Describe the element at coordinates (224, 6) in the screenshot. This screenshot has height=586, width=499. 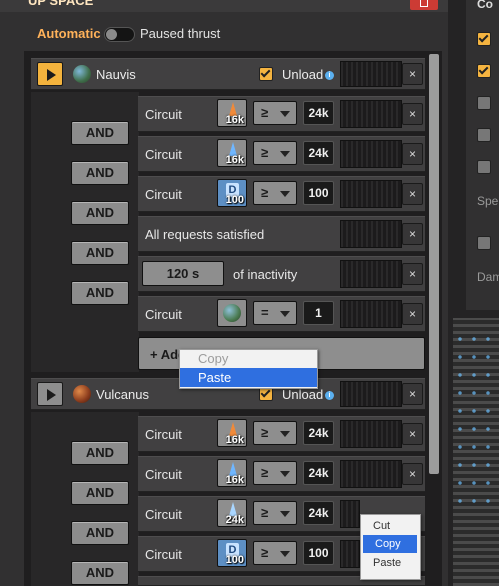
I see `panel-title: UP SPACE` at that location.